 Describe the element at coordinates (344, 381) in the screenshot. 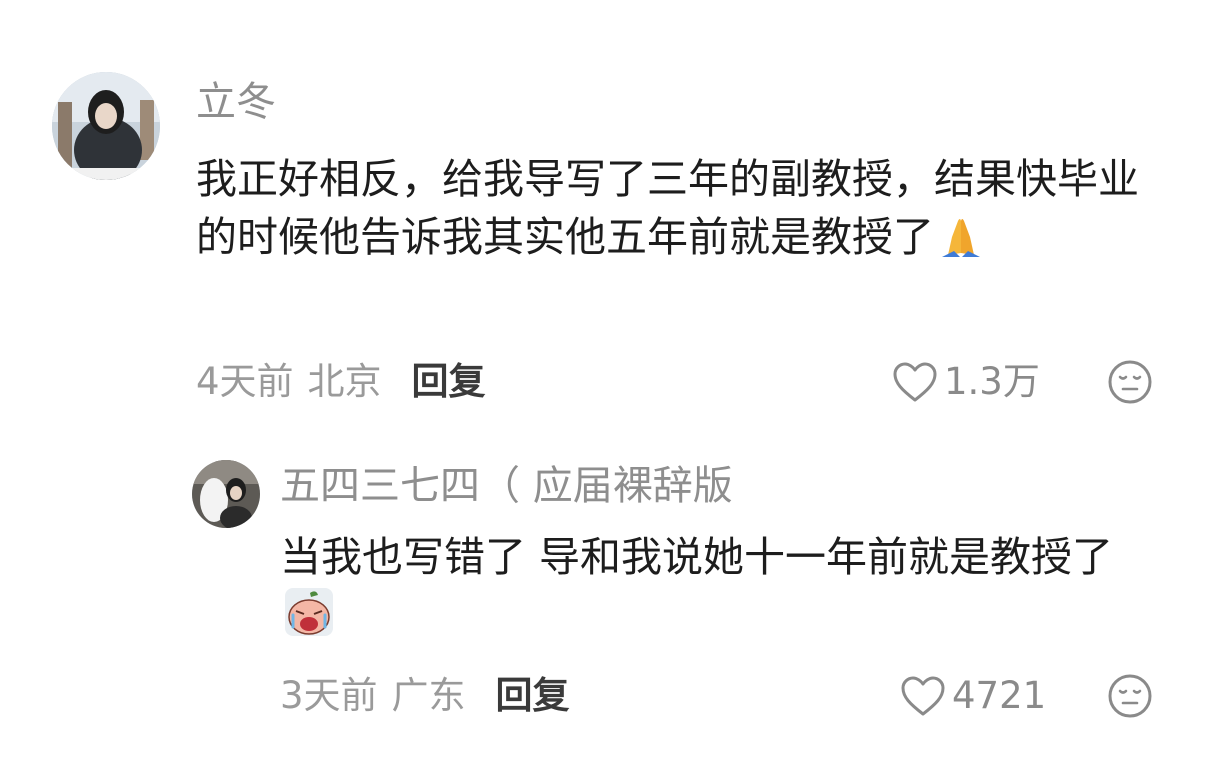

I see `comment-location: 北京` at that location.